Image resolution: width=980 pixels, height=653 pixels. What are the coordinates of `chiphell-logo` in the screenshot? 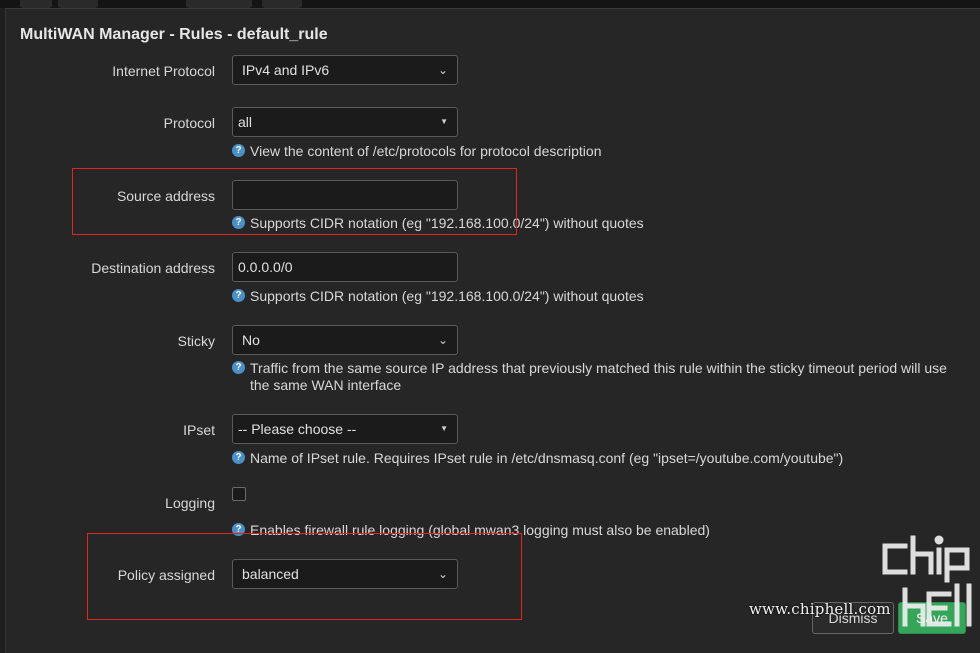 It's located at (927, 581).